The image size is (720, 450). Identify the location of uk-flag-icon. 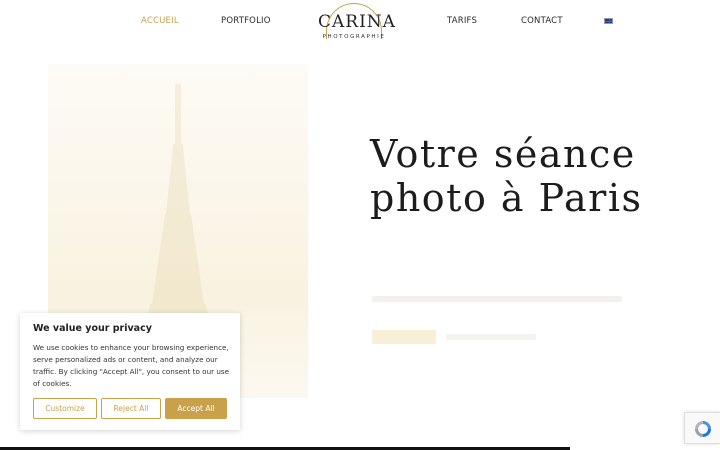
(608, 21).